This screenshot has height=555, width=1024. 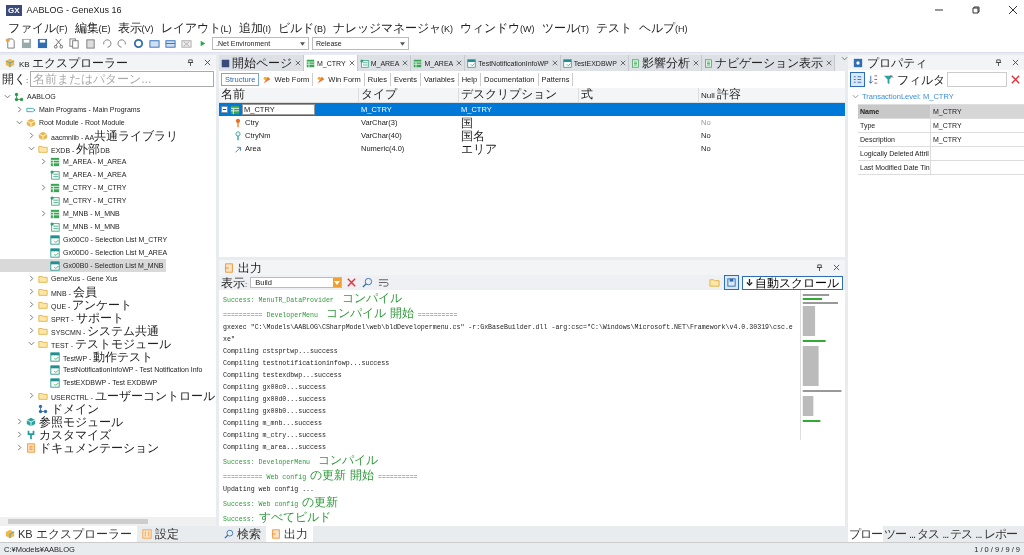 I want to click on menu-item: ビルド(B), so click(x=302, y=27).